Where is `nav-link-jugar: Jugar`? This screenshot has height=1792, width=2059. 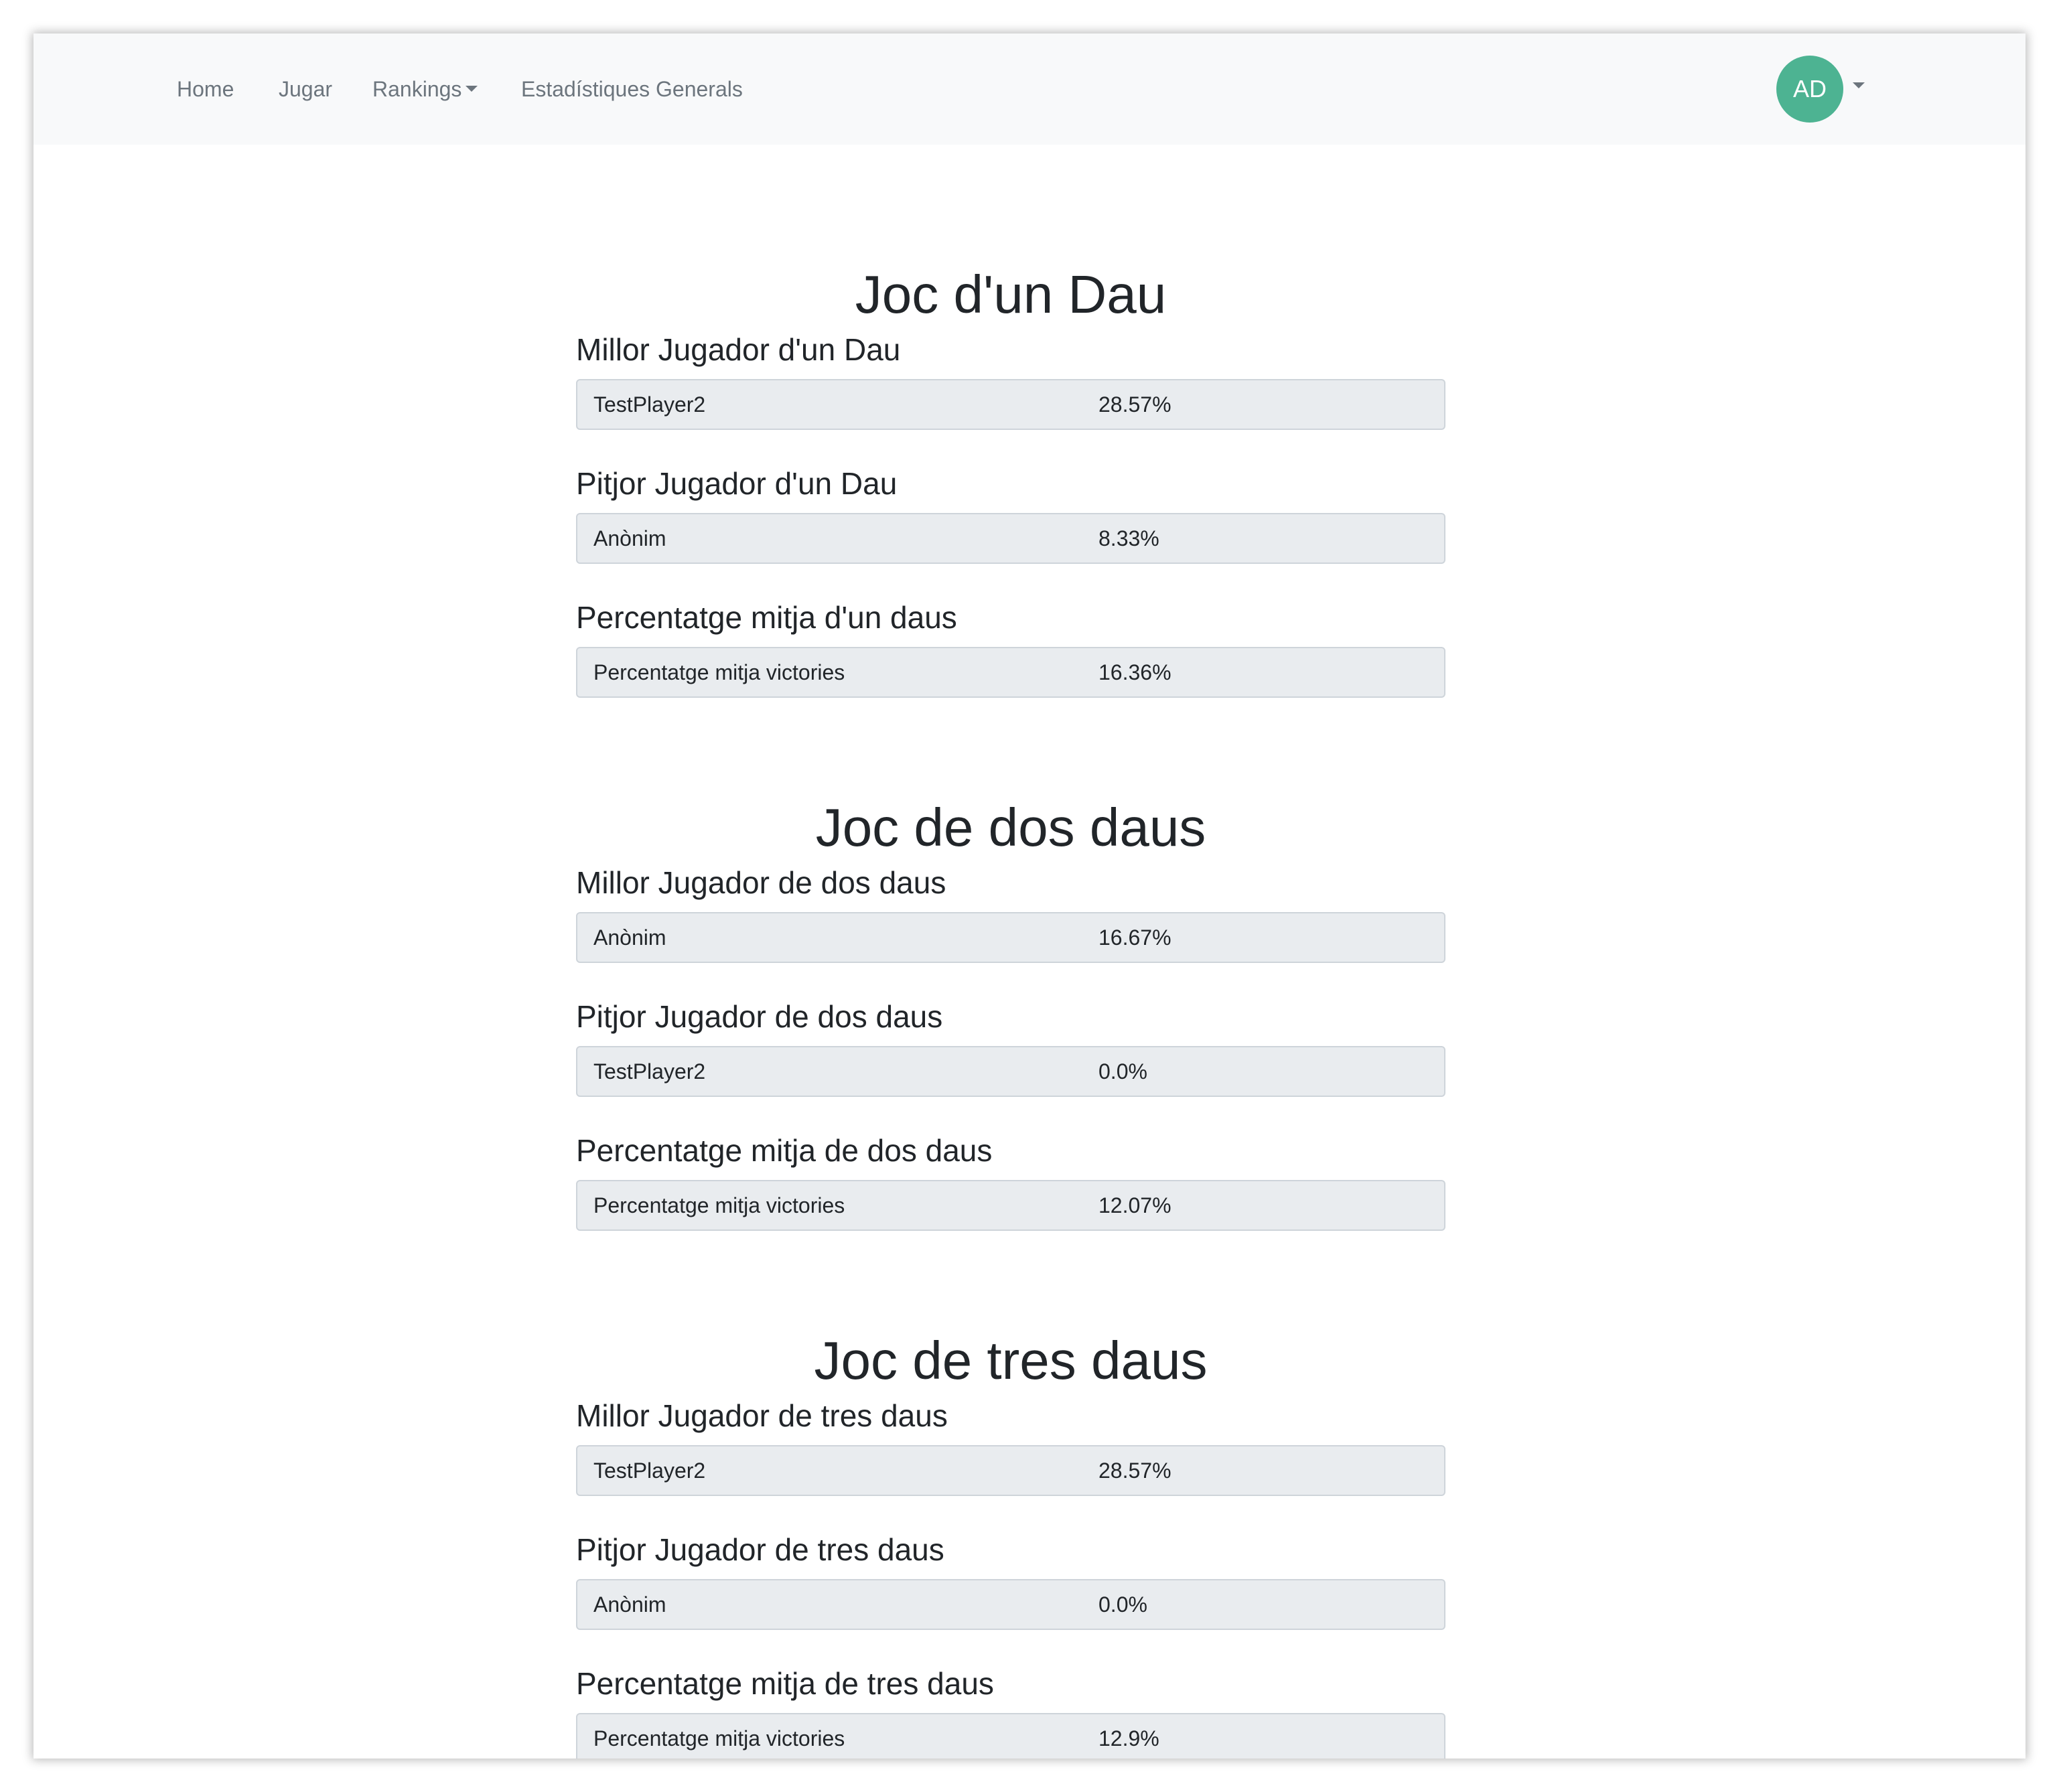
nav-link-jugar: Jugar is located at coordinates (305, 89).